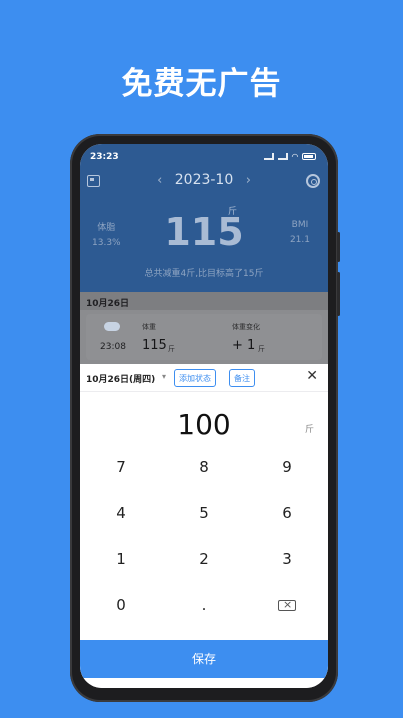 This screenshot has width=403, height=718. I want to click on entry-date: 10月26日(周四), so click(120, 378).